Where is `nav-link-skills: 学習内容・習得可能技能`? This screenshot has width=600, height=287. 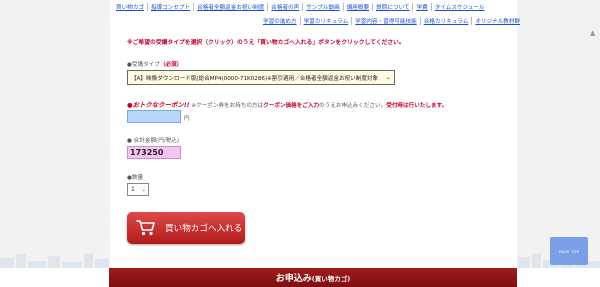
nav-link-skills: 学習内容・習得可能技能 is located at coordinates (386, 21).